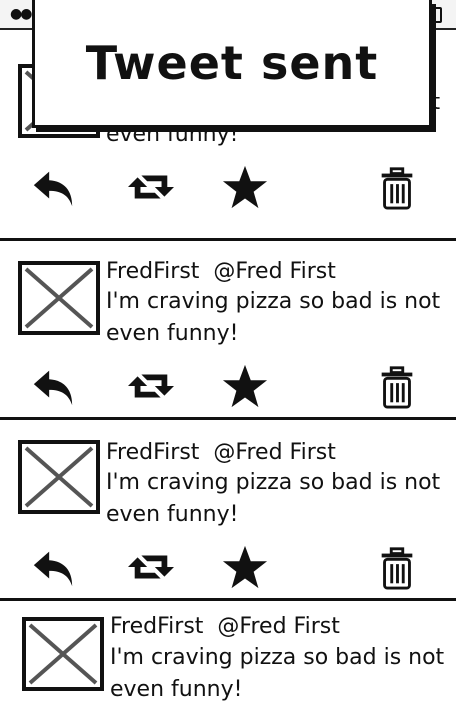 The height and width of the screenshot is (708, 456). I want to click on signal-dots-icon: ●●, so click(21, 14).